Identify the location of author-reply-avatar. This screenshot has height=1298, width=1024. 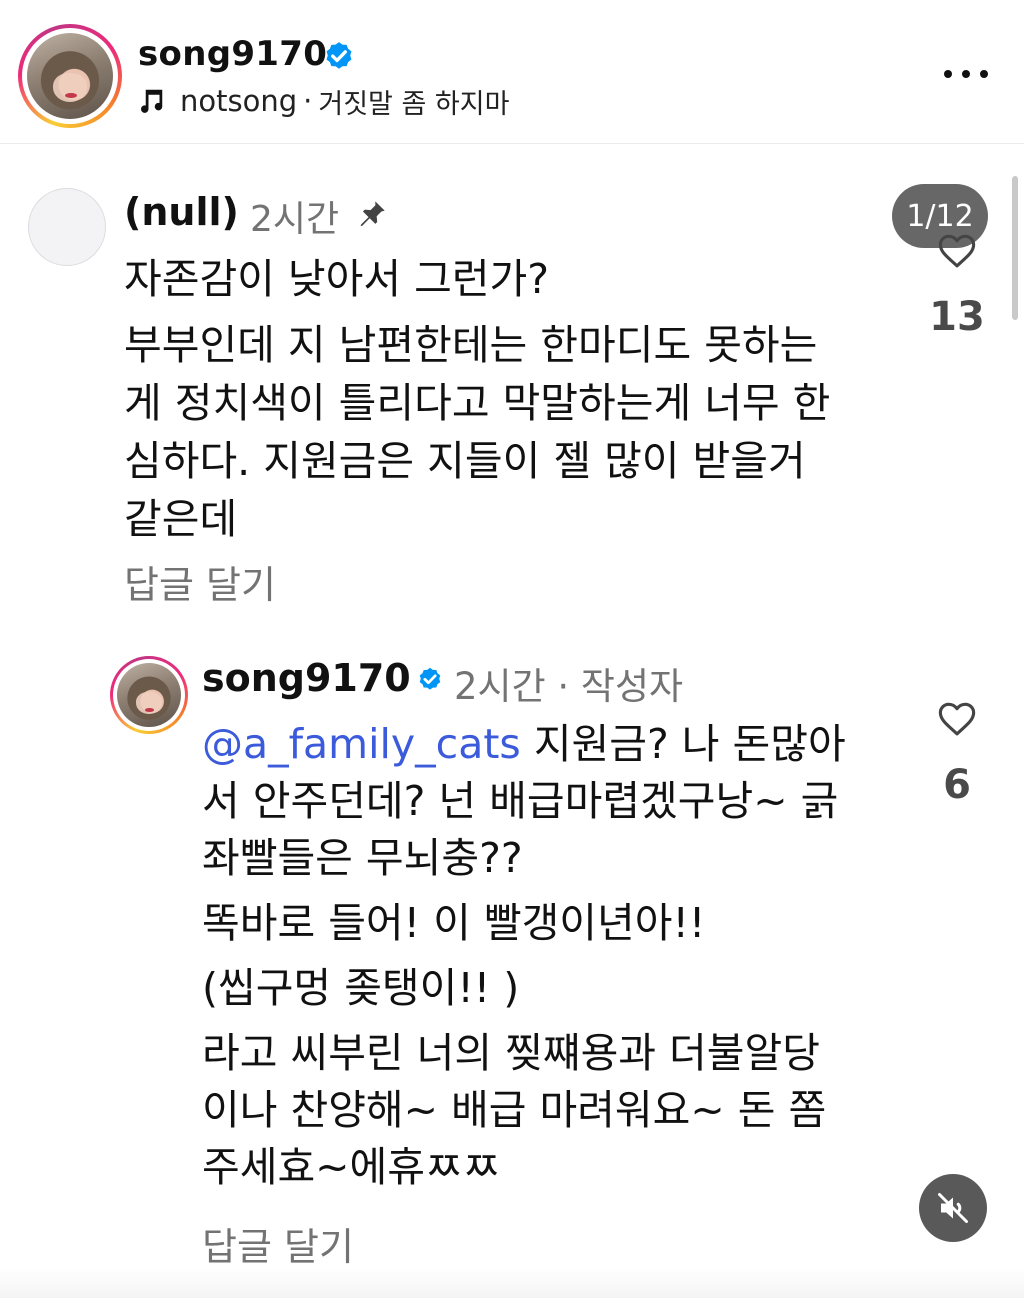
(149, 695).